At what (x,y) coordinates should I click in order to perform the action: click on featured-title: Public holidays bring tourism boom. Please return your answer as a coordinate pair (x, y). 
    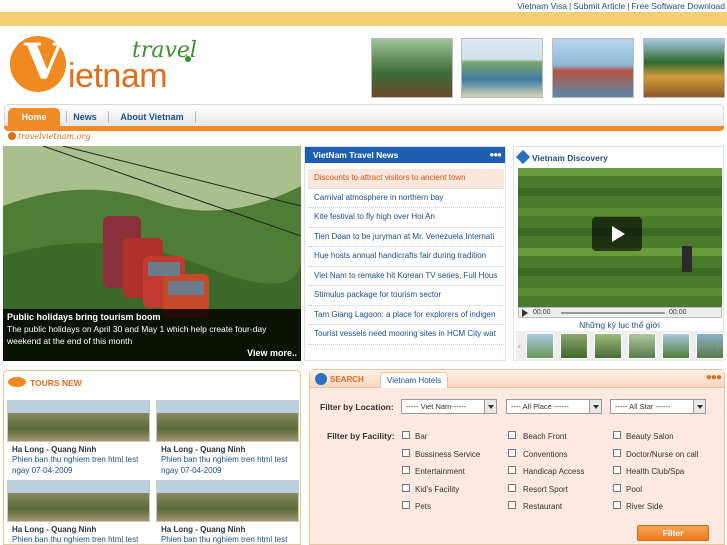
    Looking at the image, I should click on (152, 317).